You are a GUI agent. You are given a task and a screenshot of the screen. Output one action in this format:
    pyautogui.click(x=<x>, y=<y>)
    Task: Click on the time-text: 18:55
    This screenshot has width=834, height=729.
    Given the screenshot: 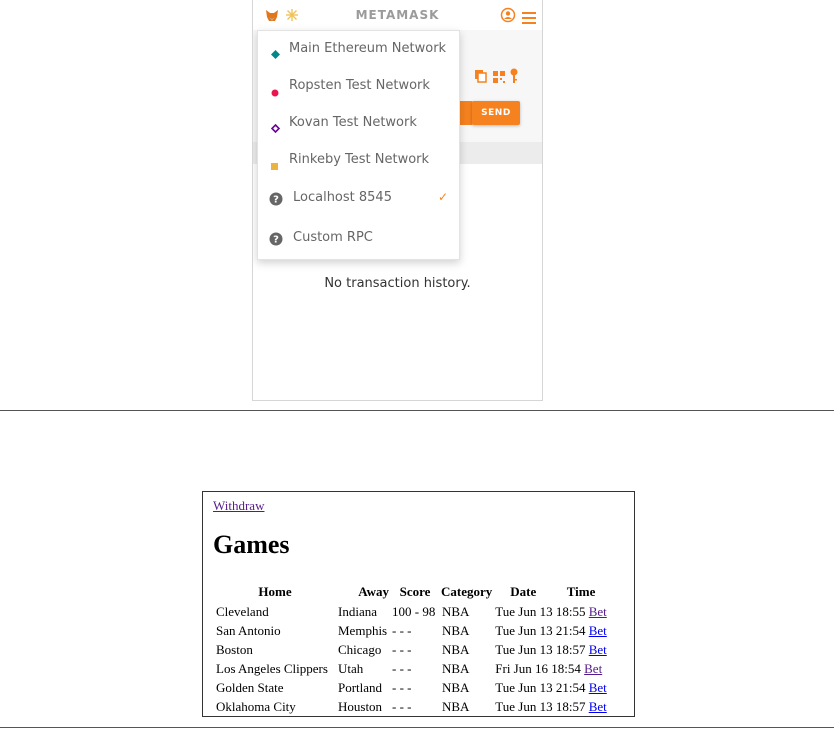 What is the action you would take?
    pyautogui.click(x=570, y=611)
    